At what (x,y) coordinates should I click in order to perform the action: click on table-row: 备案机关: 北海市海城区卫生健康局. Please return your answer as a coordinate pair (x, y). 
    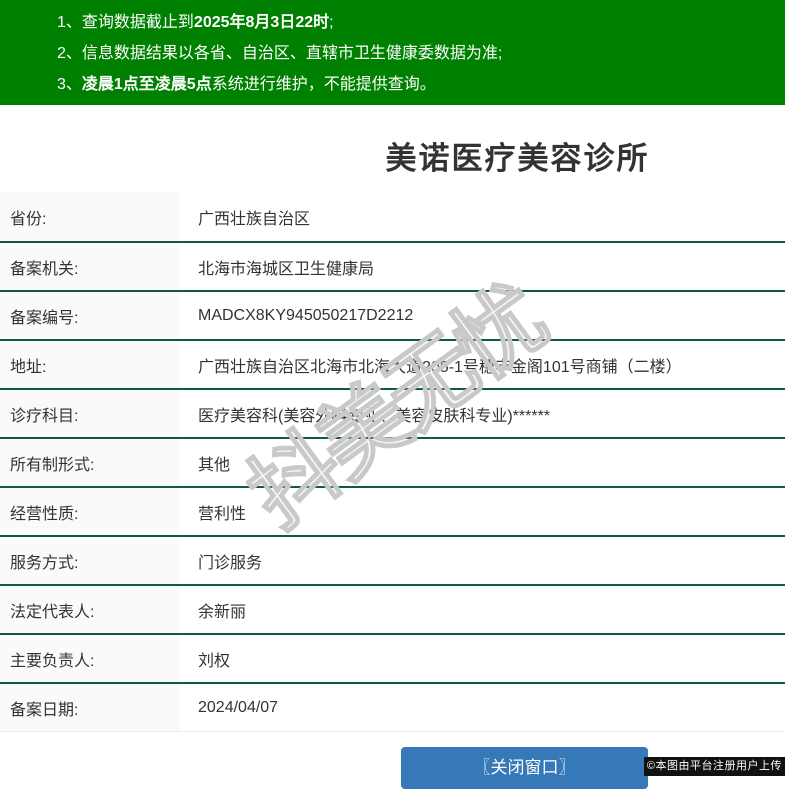
    Looking at the image, I should click on (392, 265).